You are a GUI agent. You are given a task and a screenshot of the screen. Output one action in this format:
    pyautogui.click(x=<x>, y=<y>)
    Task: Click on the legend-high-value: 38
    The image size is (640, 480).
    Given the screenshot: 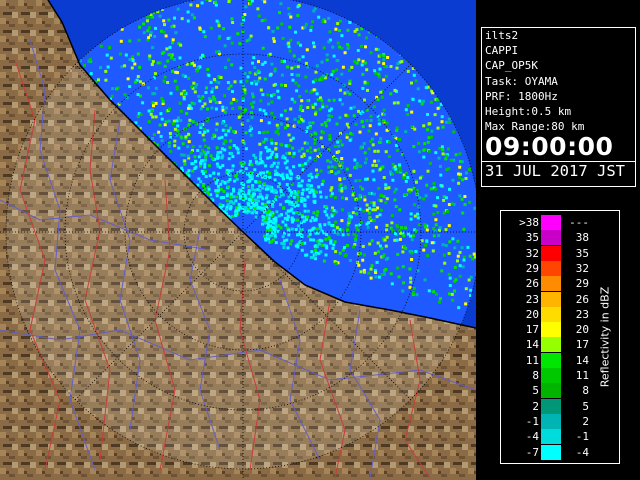 What is the action you would take?
    pyautogui.click(x=582, y=238)
    